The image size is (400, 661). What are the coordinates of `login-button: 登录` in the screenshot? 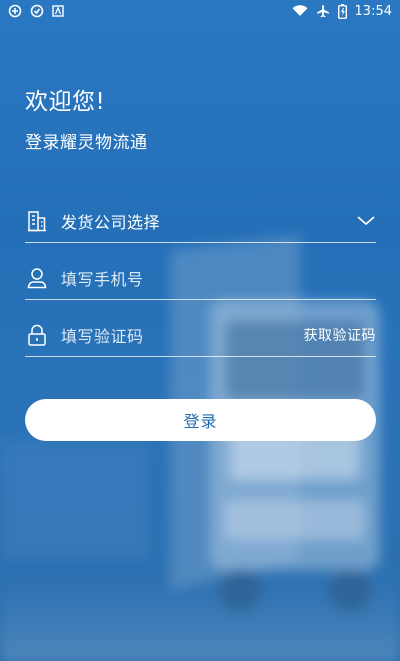 It's located at (200, 420).